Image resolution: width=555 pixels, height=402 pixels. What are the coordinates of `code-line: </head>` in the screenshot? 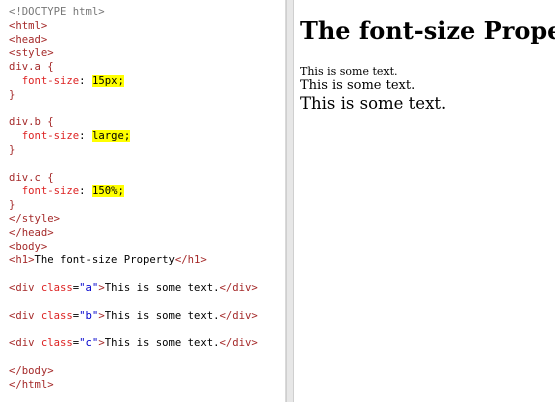 It's located at (133, 234).